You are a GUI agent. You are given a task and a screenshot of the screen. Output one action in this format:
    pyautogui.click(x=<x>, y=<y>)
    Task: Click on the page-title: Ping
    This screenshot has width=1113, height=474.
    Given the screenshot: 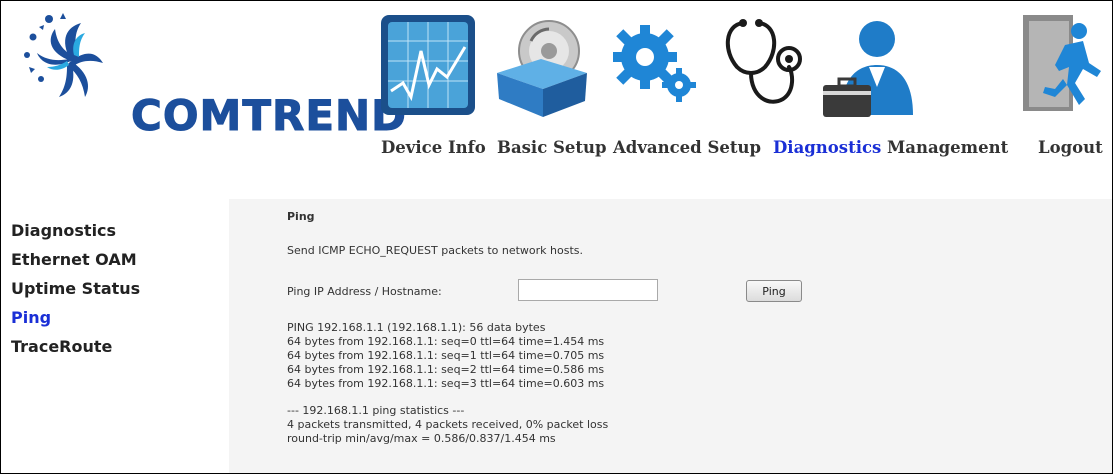 What is the action you would take?
    pyautogui.click(x=301, y=216)
    